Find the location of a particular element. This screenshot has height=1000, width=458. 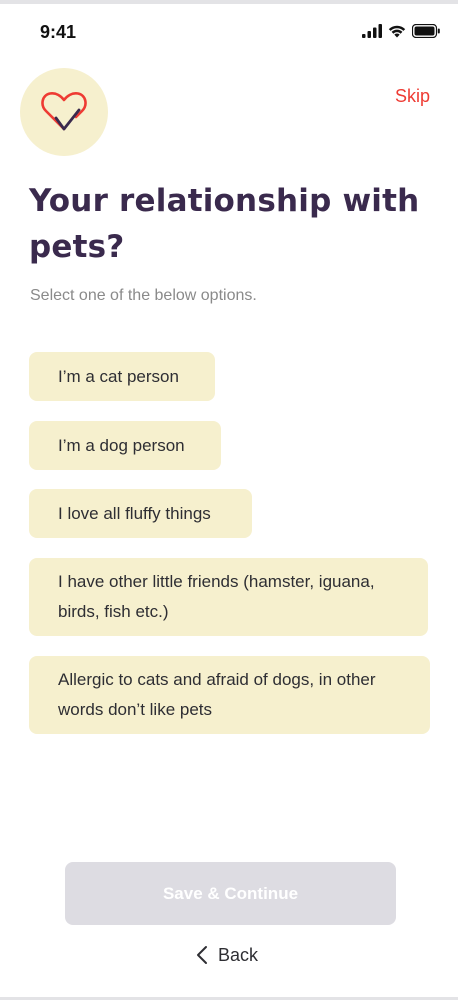

option-cat-person: I’m a cat person is located at coordinates (122, 376).